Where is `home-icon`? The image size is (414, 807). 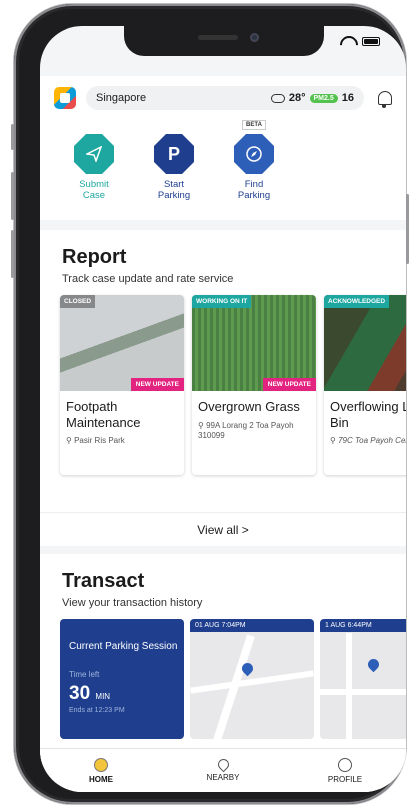 home-icon is located at coordinates (101, 764).